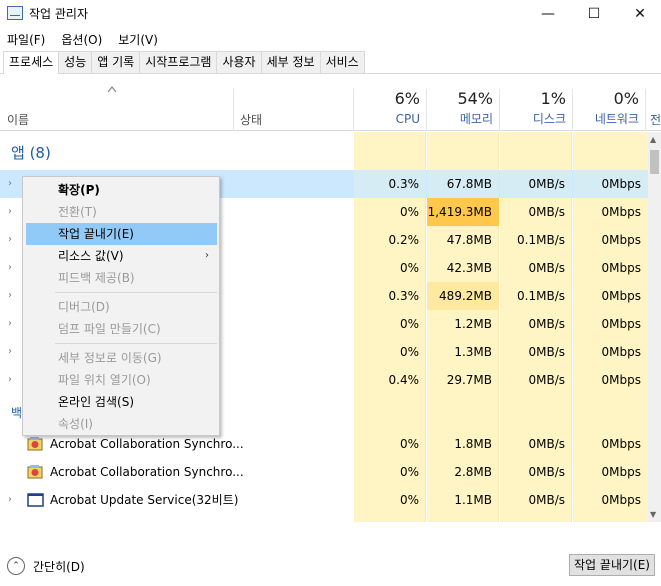  I want to click on menu-view: 보기(V), so click(138, 39).